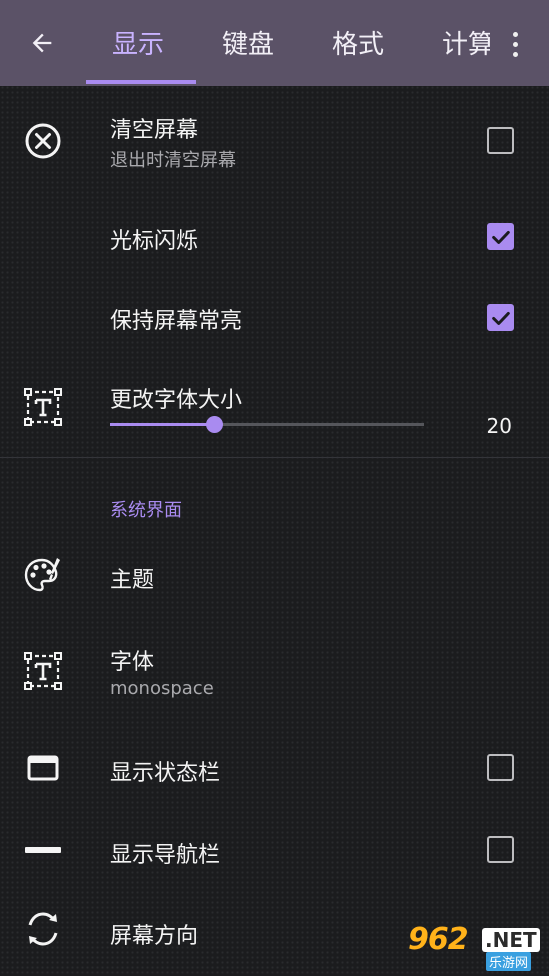 This screenshot has width=549, height=976. What do you see at coordinates (500, 849) in the screenshot?
I see `nav-bar-checkbox` at bounding box center [500, 849].